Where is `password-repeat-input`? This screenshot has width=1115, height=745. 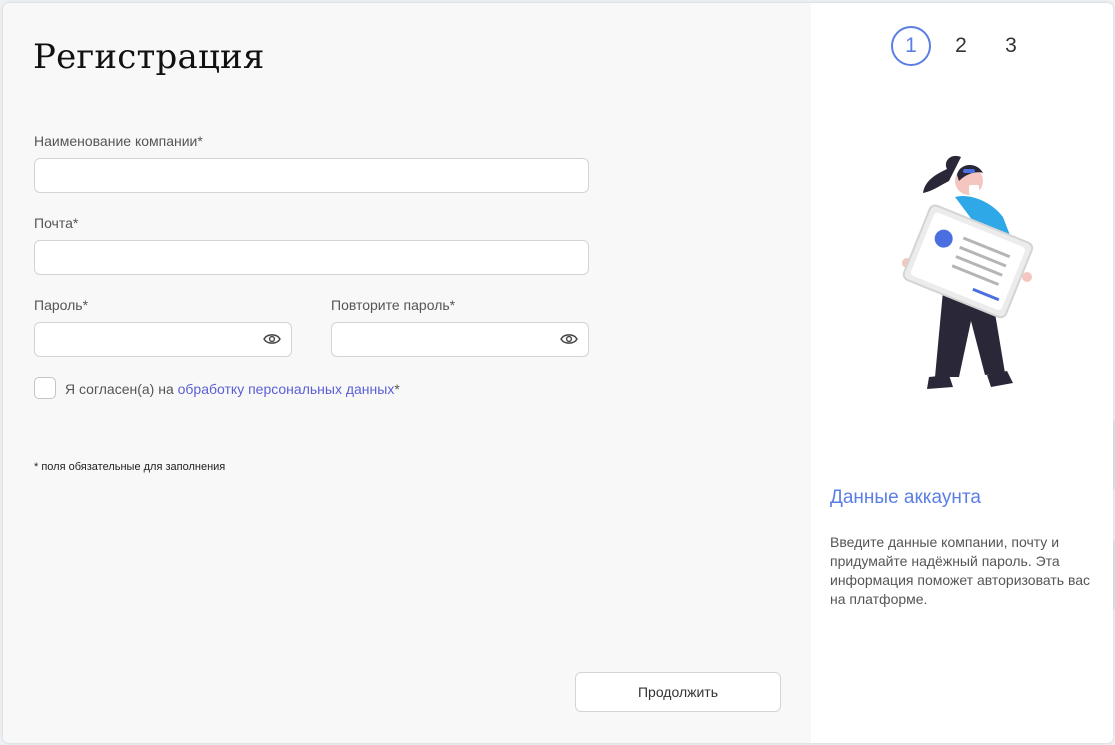 password-repeat-input is located at coordinates (460, 339).